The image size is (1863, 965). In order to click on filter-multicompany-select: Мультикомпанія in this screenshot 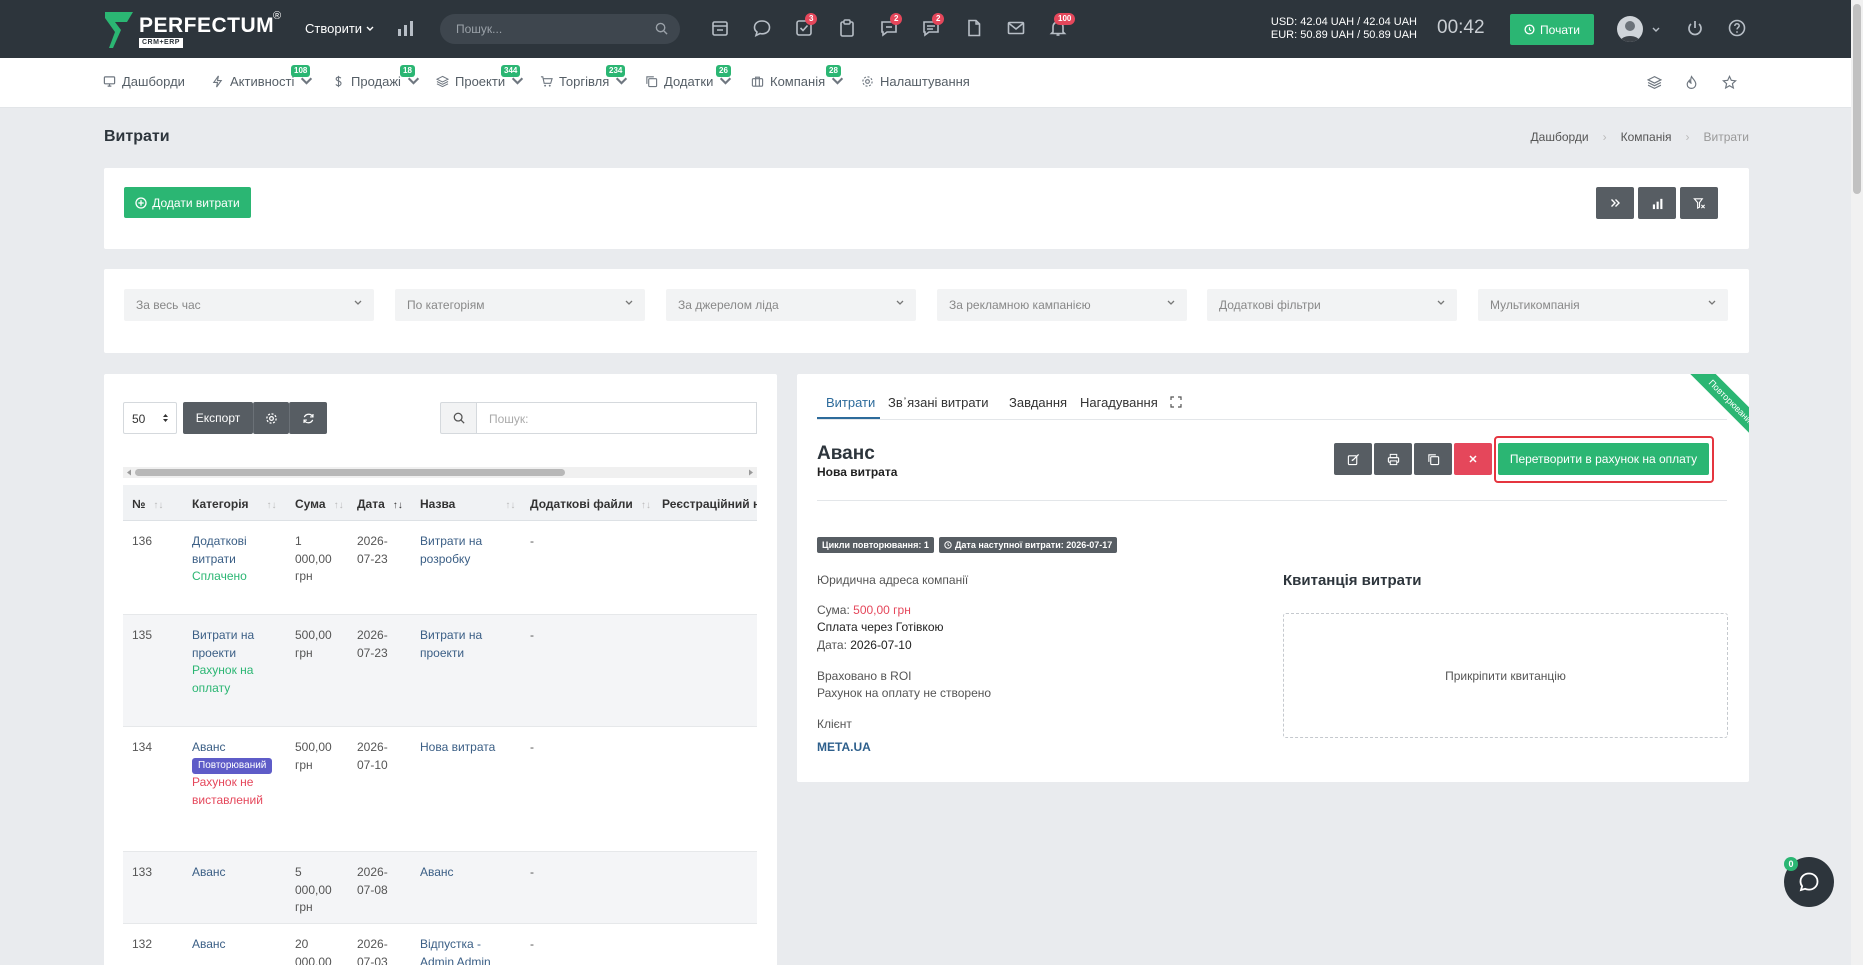, I will do `click(1603, 305)`.